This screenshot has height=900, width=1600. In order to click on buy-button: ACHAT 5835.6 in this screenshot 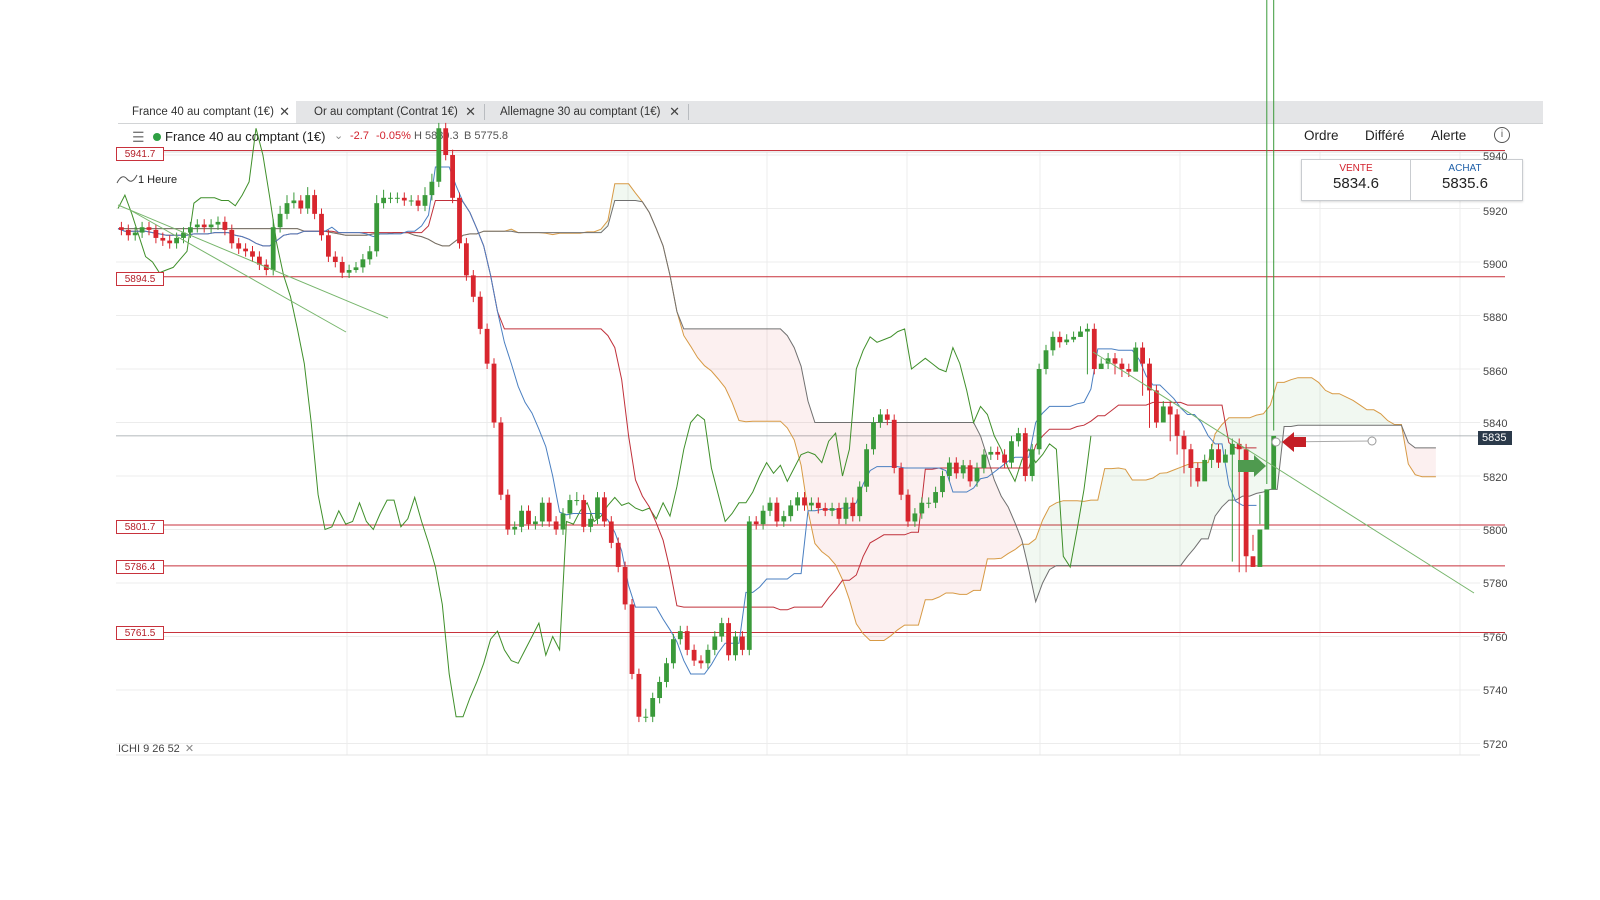, I will do `click(1465, 180)`.